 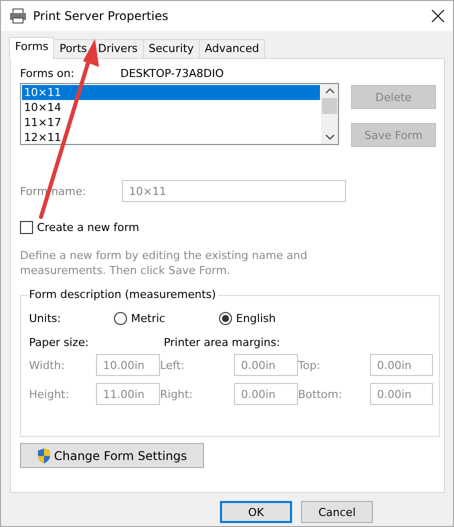 What do you see at coordinates (164, 263) in the screenshot?
I see `hint-text: Define a new form by editing the existing name and measurements. Then click Save Form.` at bounding box center [164, 263].